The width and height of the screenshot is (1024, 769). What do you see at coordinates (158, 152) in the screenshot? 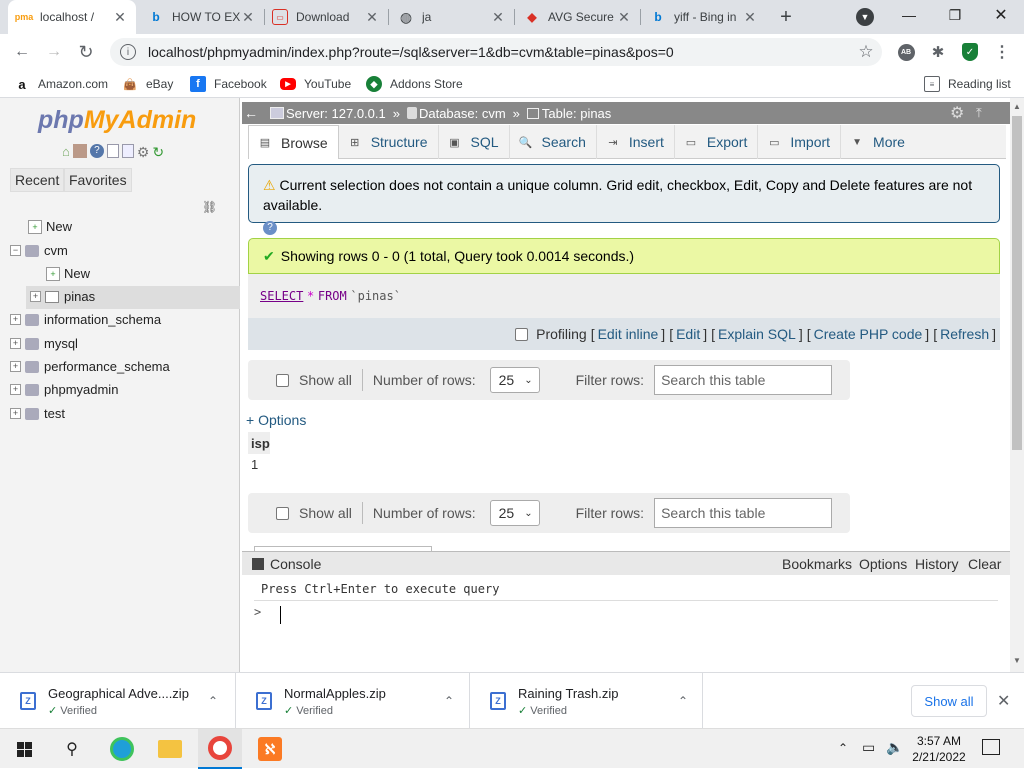
I see `reload-navigation-icon: ↻` at bounding box center [158, 152].